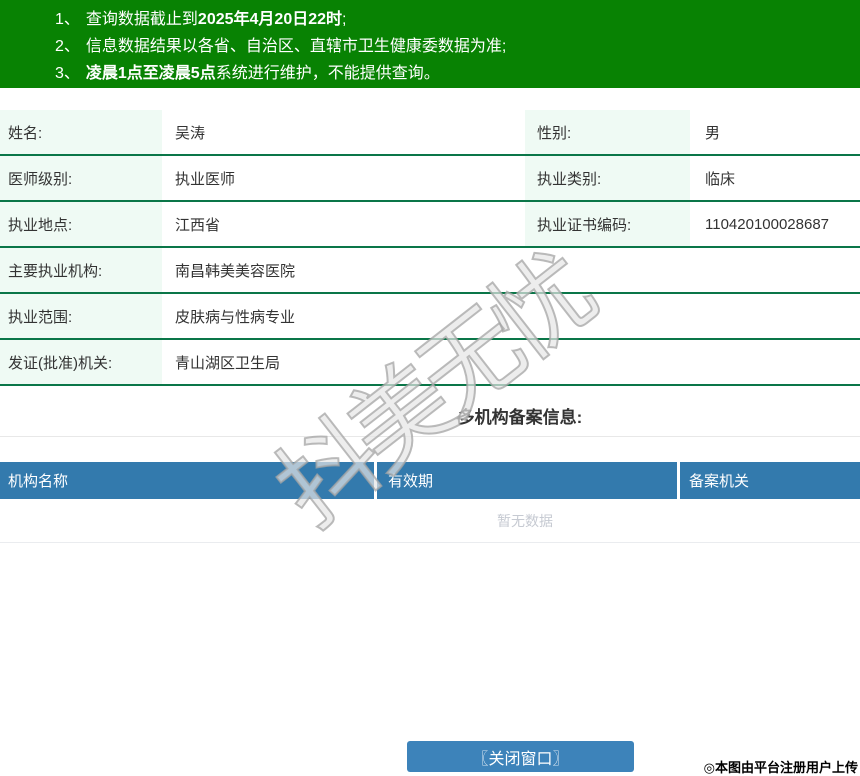 This screenshot has height=776, width=860. What do you see at coordinates (81, 362) in the screenshot?
I see `field-label-issuing-authority: 发证(批准)机关:` at bounding box center [81, 362].